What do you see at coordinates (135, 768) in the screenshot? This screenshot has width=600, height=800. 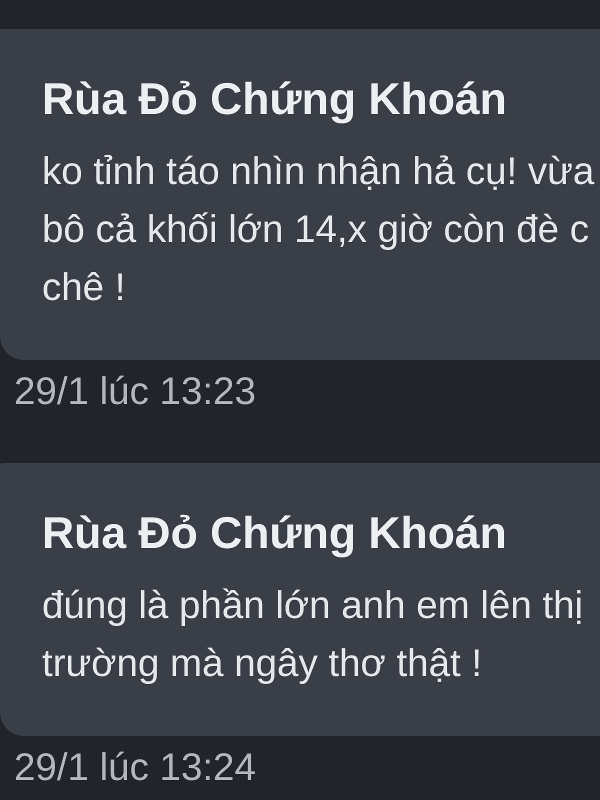 I see `comment-timestamp: 29/1 lúc 13:24` at bounding box center [135, 768].